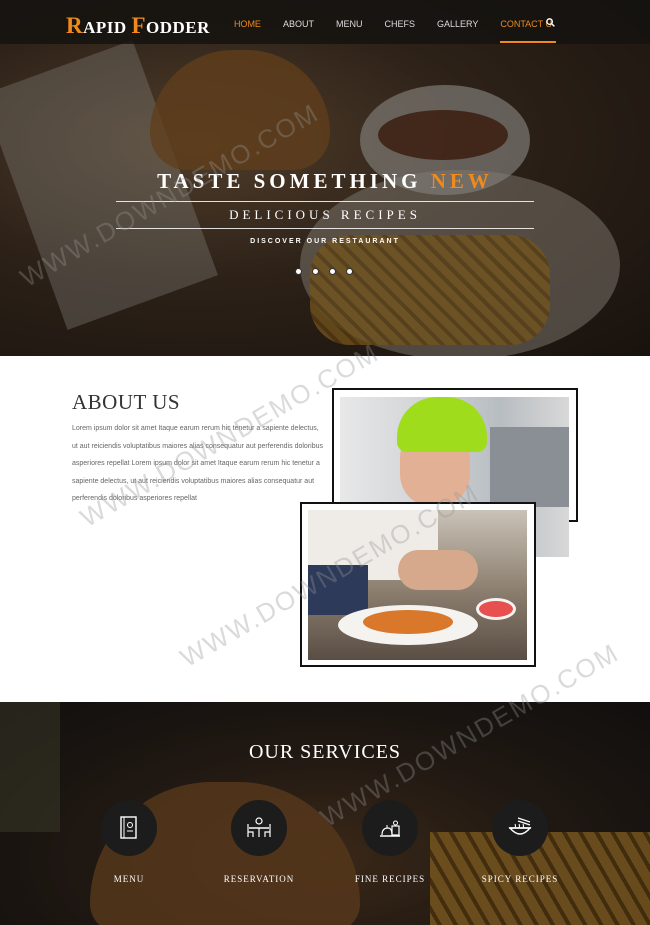 The image size is (650, 925). I want to click on noodle-bowl-icon, so click(520, 826).